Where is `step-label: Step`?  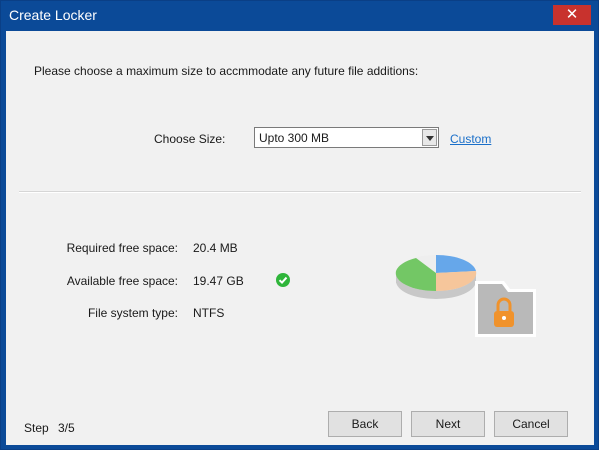 step-label: Step is located at coordinates (36, 428).